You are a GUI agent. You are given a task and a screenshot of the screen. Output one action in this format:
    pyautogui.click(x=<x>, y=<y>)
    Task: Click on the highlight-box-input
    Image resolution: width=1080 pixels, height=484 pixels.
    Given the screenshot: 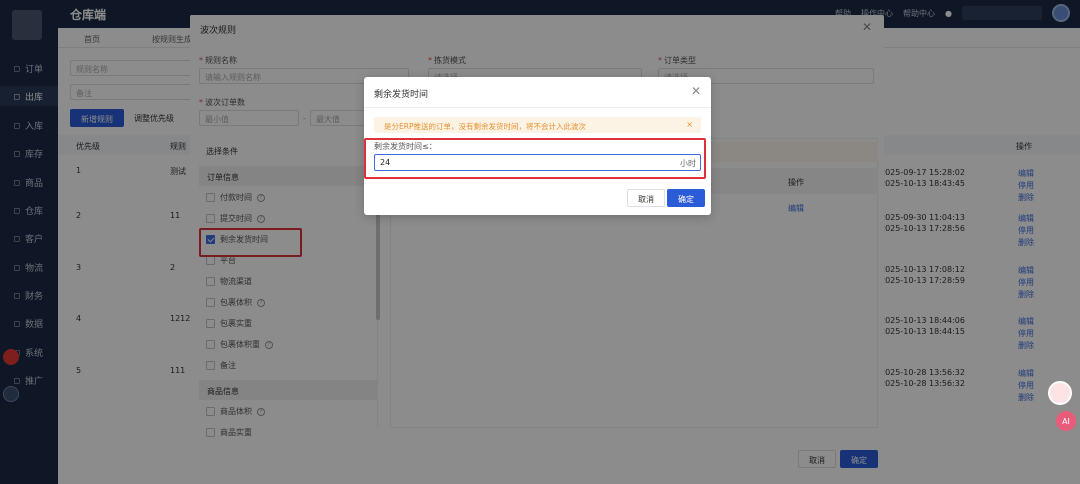 What is the action you would take?
    pyautogui.click(x=535, y=158)
    